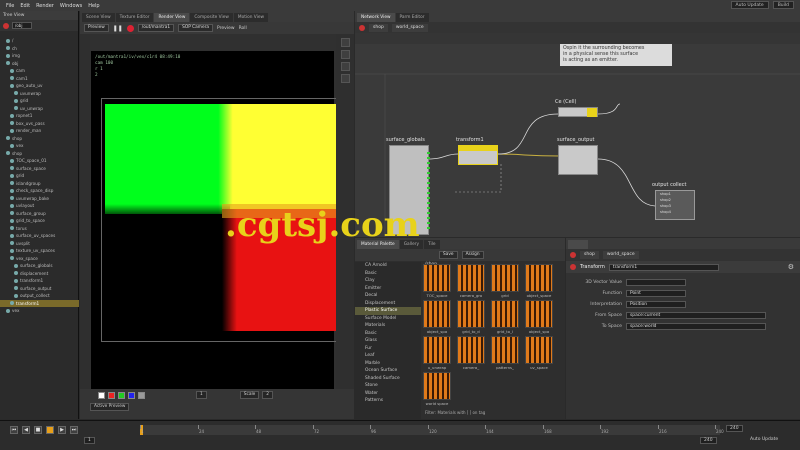 This screenshot has width=800, height=450. What do you see at coordinates (39, 49) in the screenshot?
I see `tree-row: ch` at bounding box center [39, 49].